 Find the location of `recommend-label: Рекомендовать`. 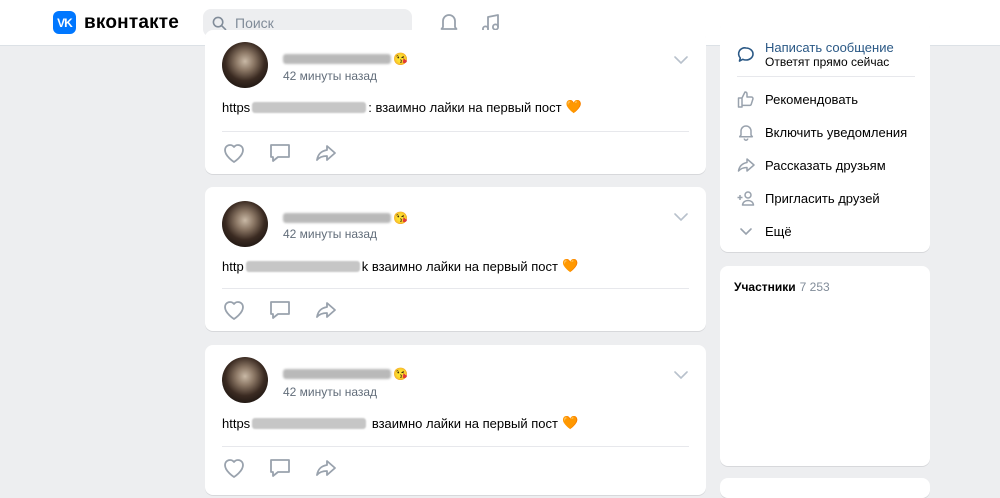

recommend-label: Рекомендовать is located at coordinates (811, 99).